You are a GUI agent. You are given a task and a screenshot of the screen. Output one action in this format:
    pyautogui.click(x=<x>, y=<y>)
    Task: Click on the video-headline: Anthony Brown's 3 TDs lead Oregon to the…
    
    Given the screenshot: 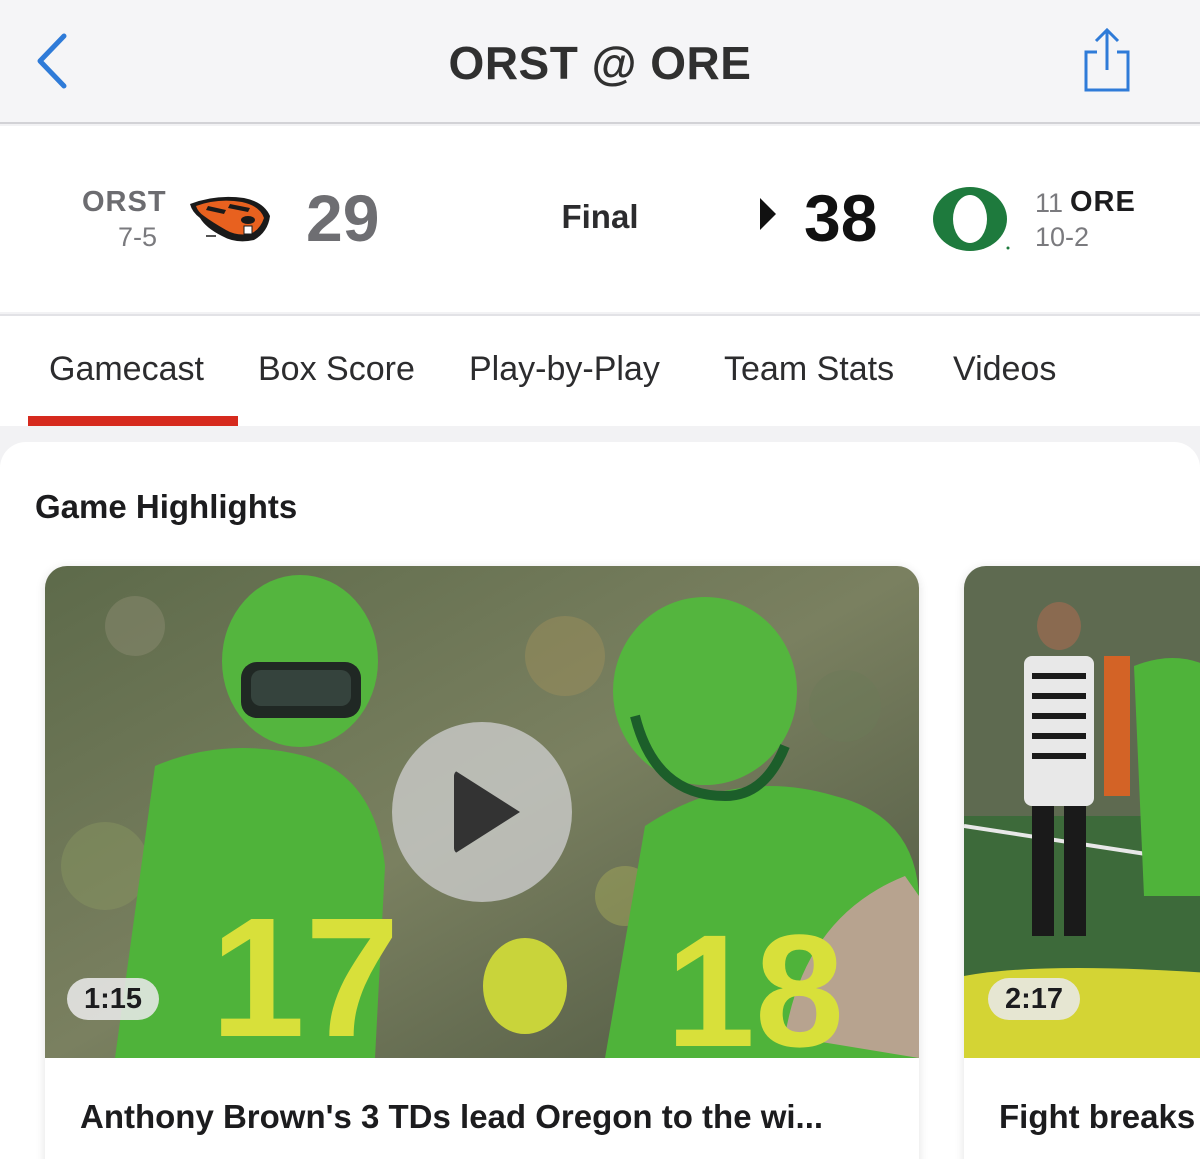 What is the action you would take?
    pyautogui.click(x=451, y=1117)
    